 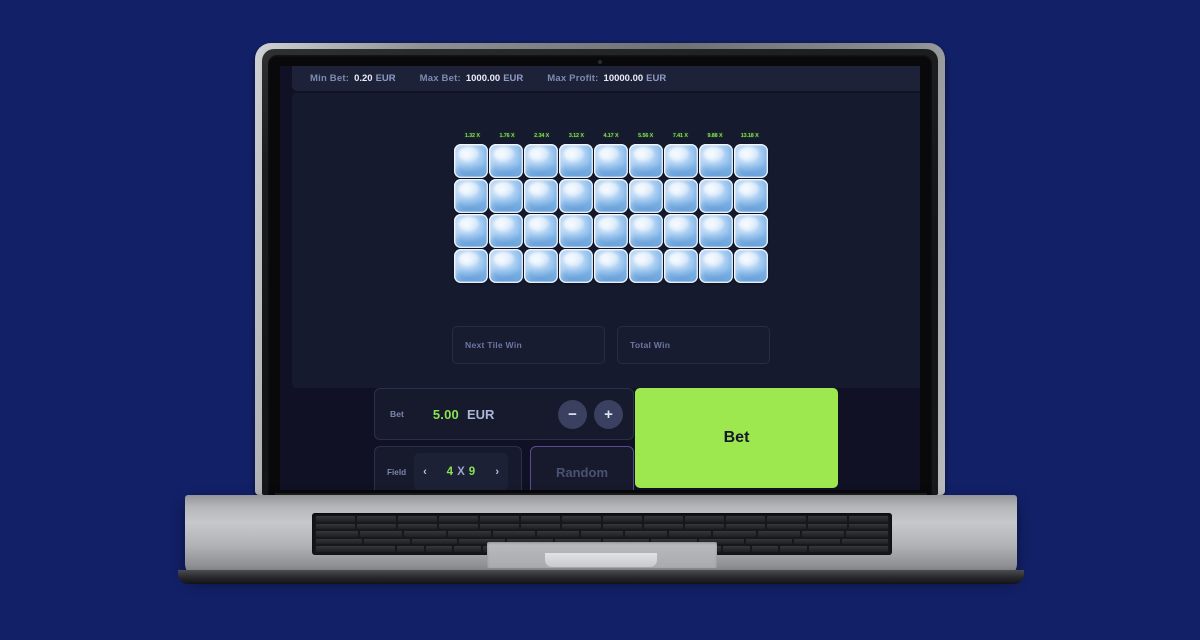 I want to click on field-separator: X, so click(x=461, y=472).